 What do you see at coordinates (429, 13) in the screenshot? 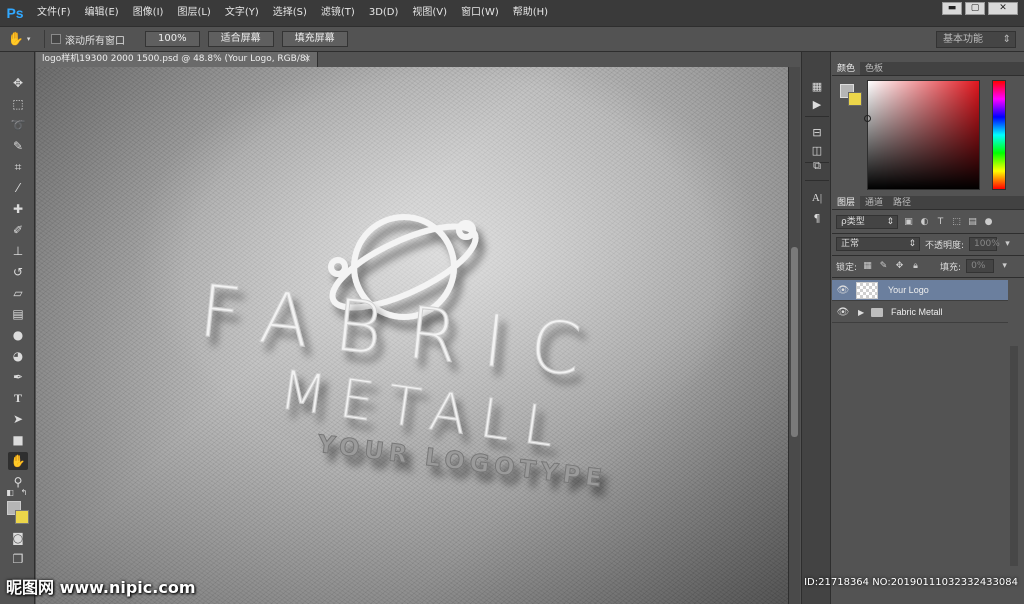
I see `menu-item-view: 视图(V)` at bounding box center [429, 13].